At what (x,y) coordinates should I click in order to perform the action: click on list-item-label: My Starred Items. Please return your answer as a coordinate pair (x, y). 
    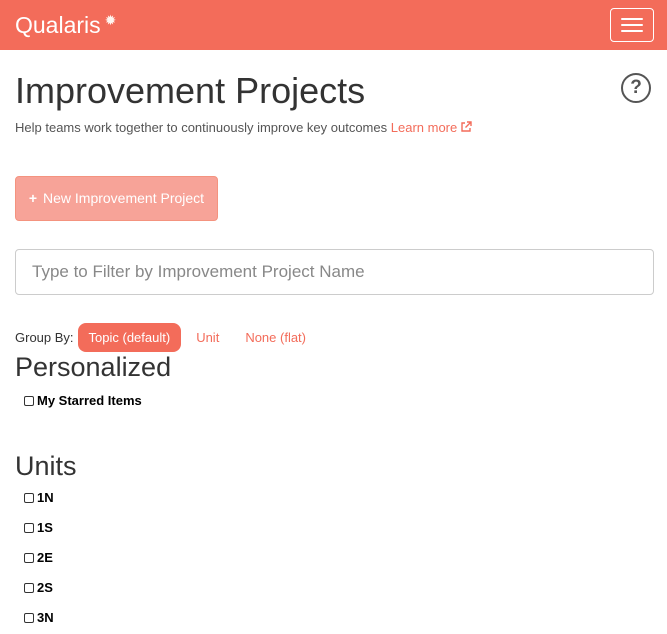
    Looking at the image, I should click on (89, 400).